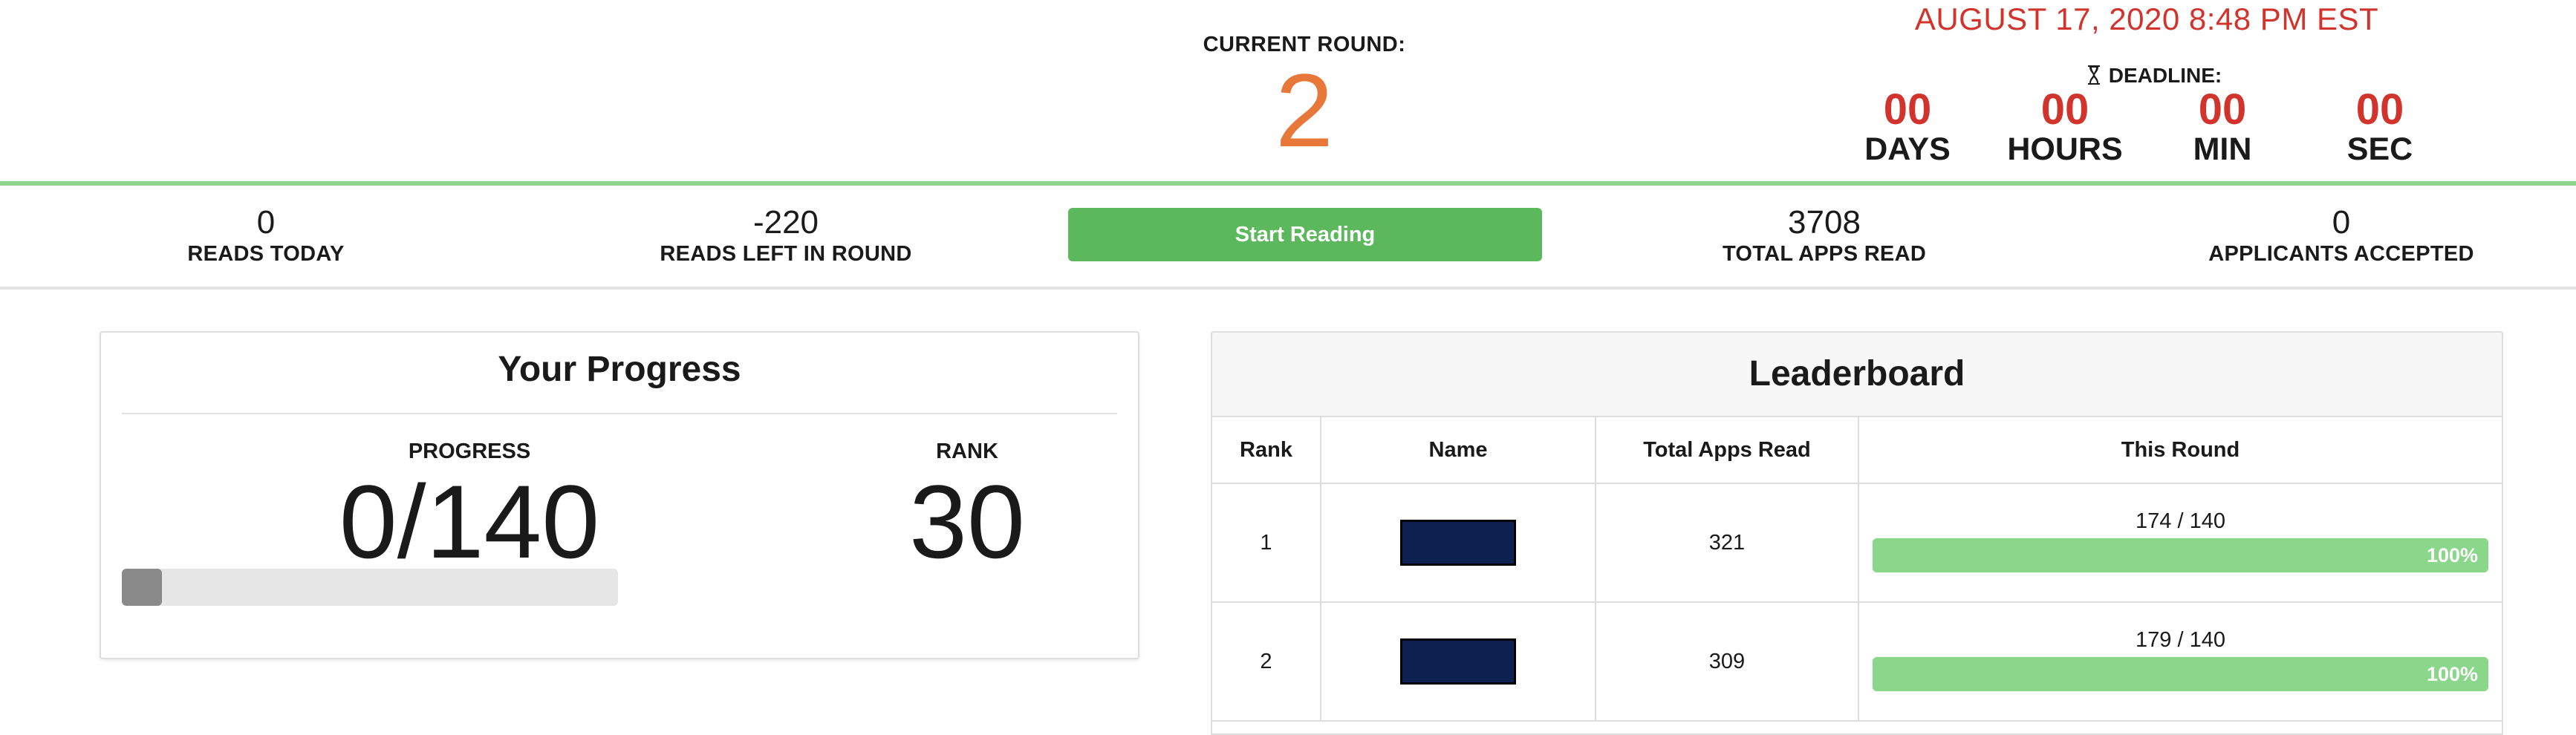  I want to click on progress-value: 0/140, so click(469, 521).